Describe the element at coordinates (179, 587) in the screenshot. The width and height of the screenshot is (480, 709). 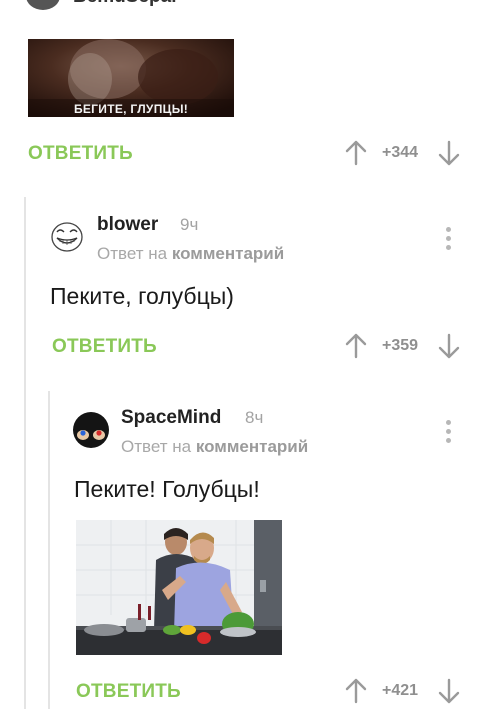
I see `comment-image` at that location.